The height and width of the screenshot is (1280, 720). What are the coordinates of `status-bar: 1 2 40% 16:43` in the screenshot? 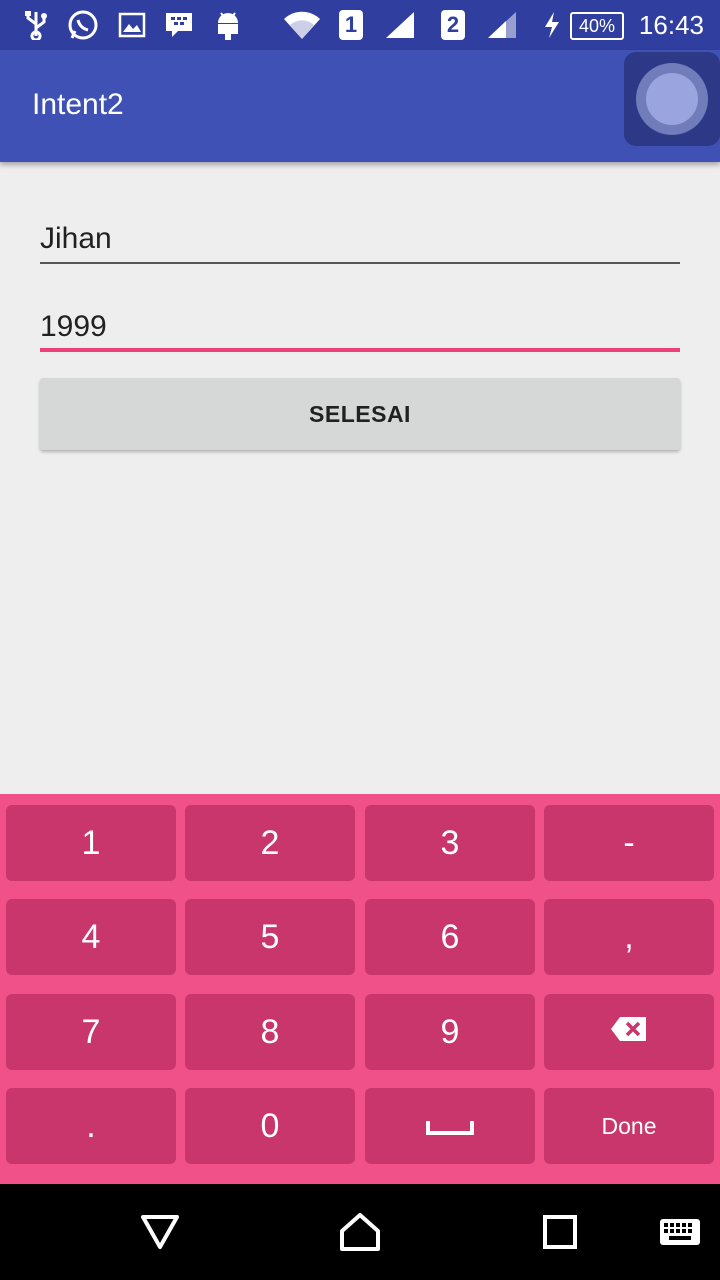 It's located at (360, 25).